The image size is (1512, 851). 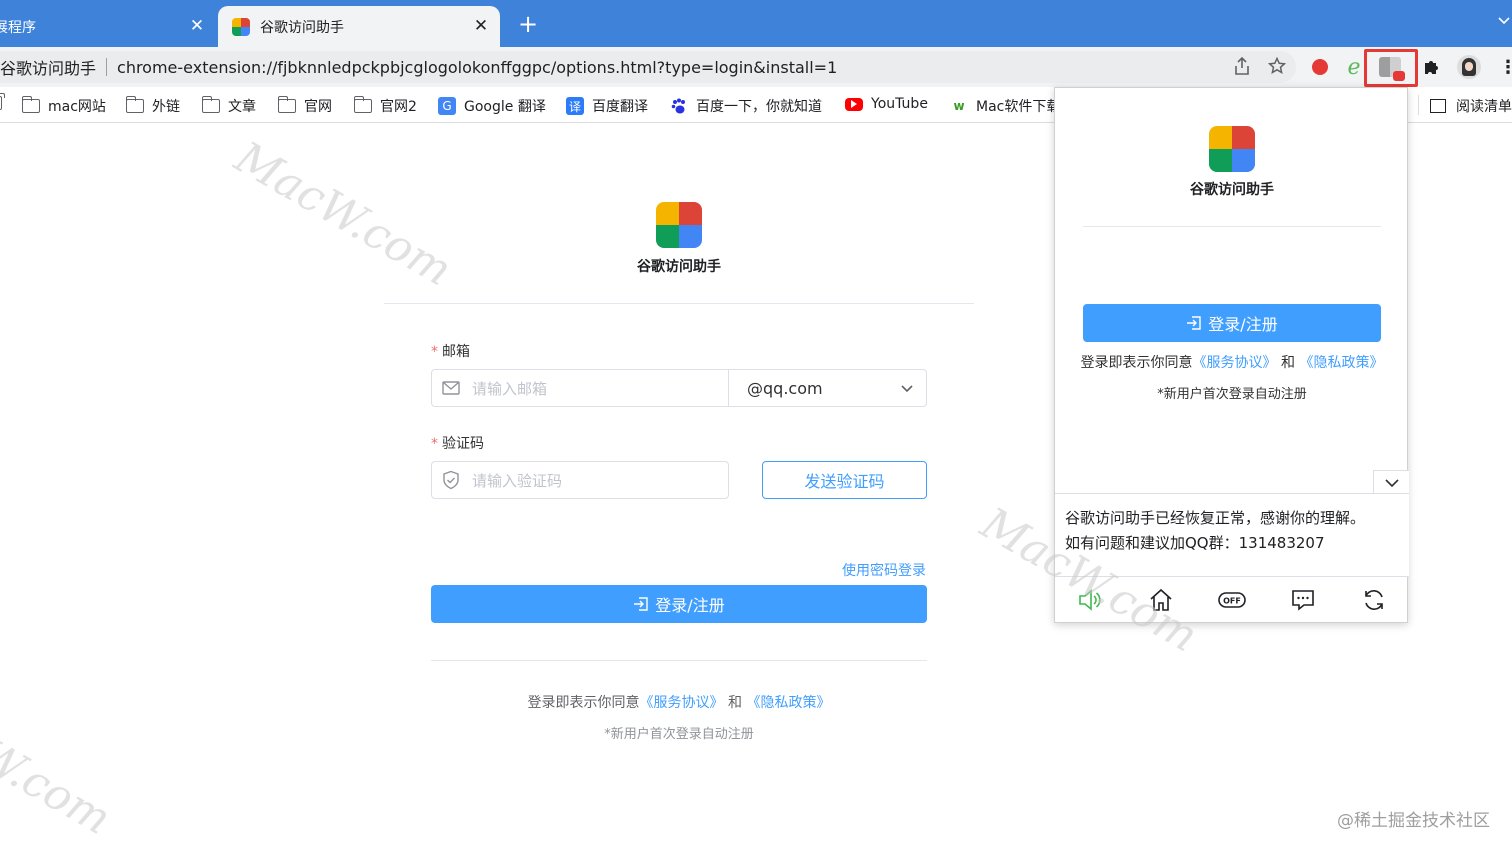 I want to click on bookmark-baidu-translate: 译 百度翻译, so click(x=607, y=106).